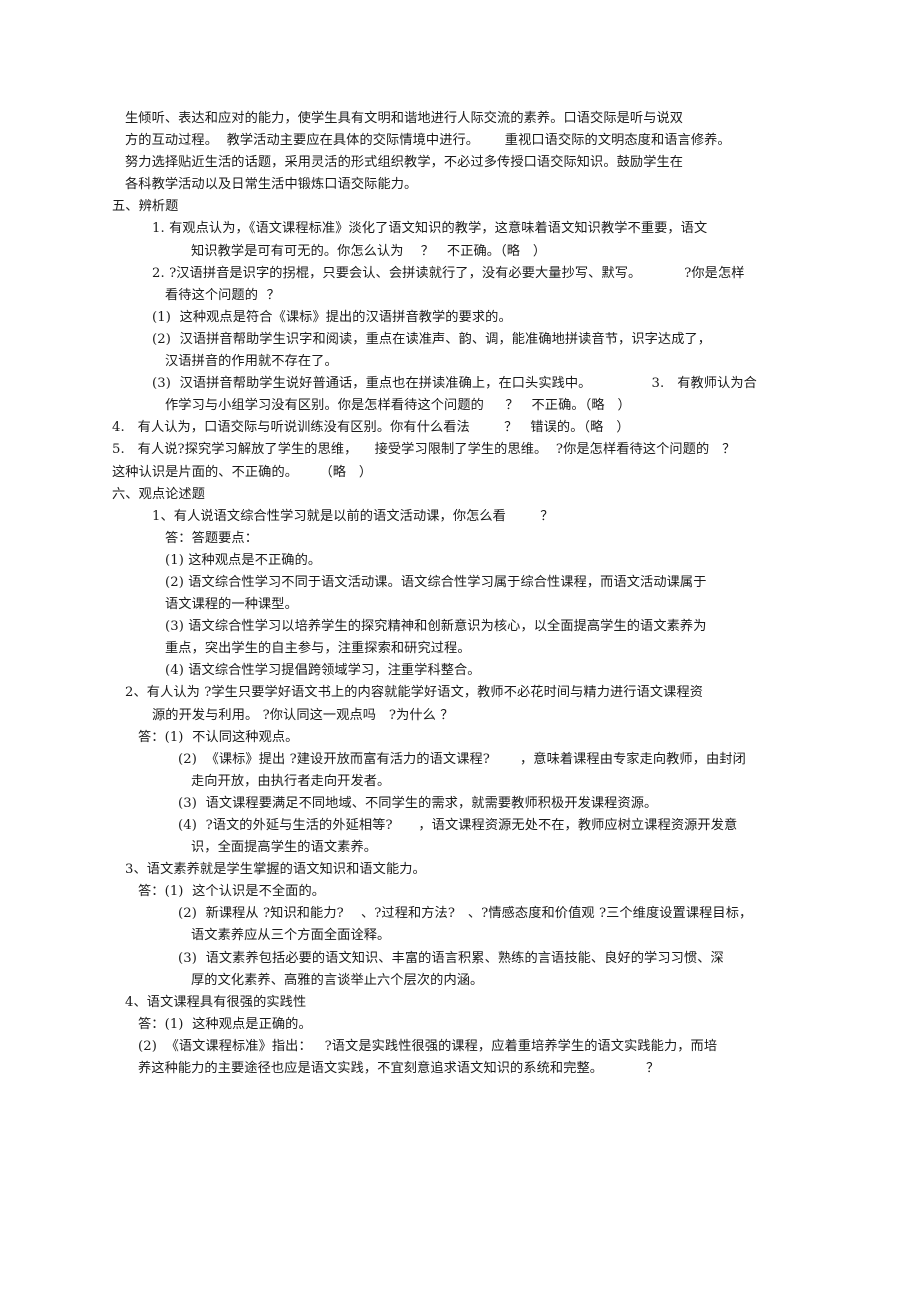  Describe the element at coordinates (243, 560) in the screenshot. I see `text-line: (1) 这种观点是不正确的。` at that location.